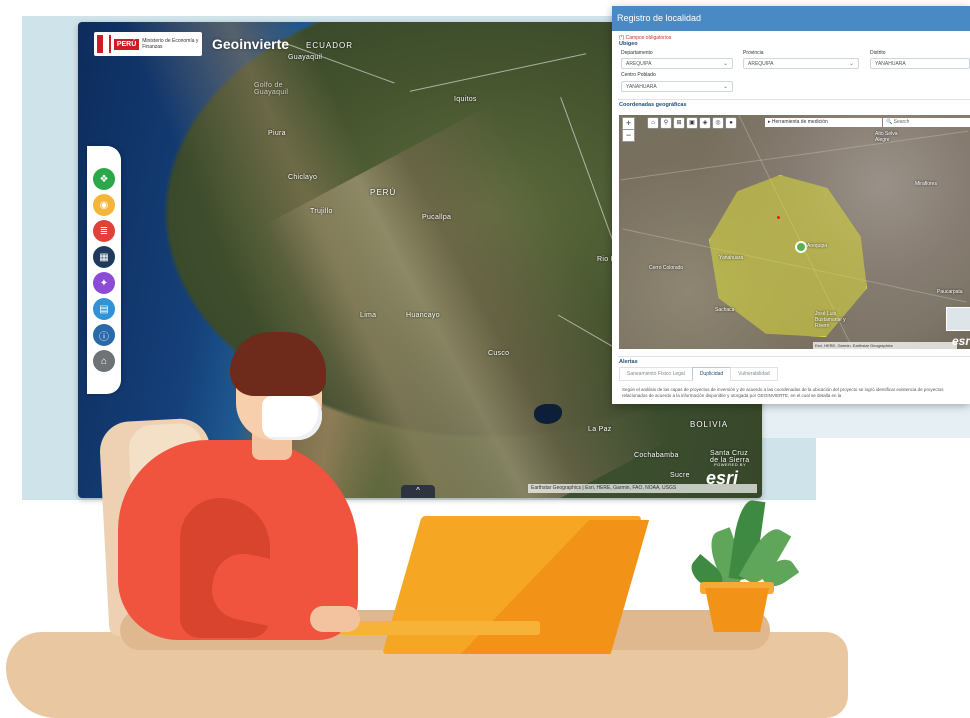 The height and width of the screenshot is (718, 970). Describe the element at coordinates (778, 217) in the screenshot. I see `project-point` at that location.